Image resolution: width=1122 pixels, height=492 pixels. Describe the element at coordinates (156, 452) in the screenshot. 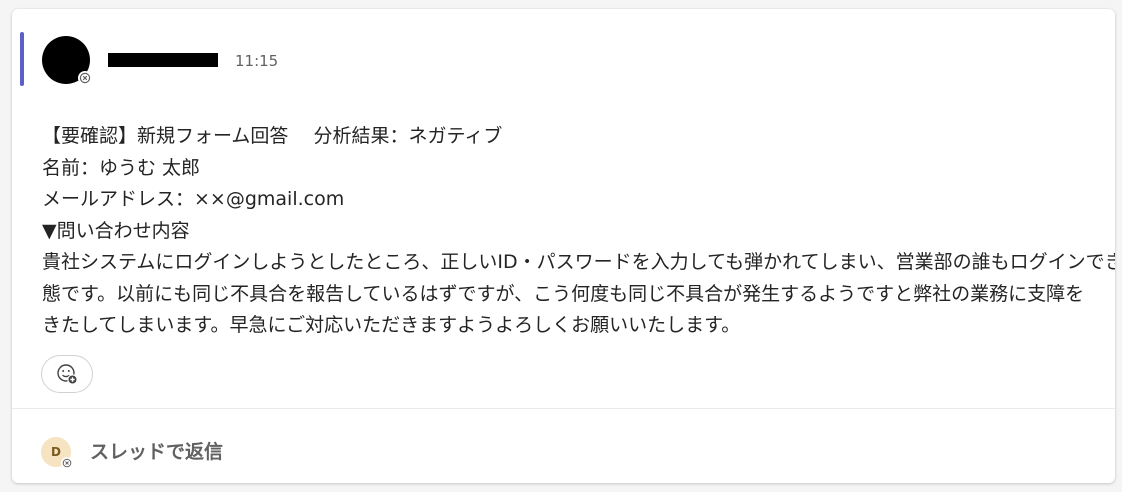

I see `reply-in-thread-button: スレッドで返信` at that location.